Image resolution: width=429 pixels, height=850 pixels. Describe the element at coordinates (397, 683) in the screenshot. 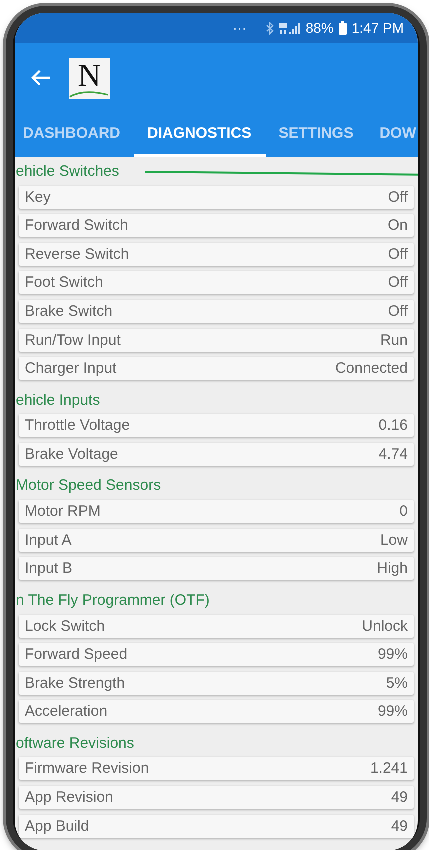

I see `row-value: 5%` at that location.